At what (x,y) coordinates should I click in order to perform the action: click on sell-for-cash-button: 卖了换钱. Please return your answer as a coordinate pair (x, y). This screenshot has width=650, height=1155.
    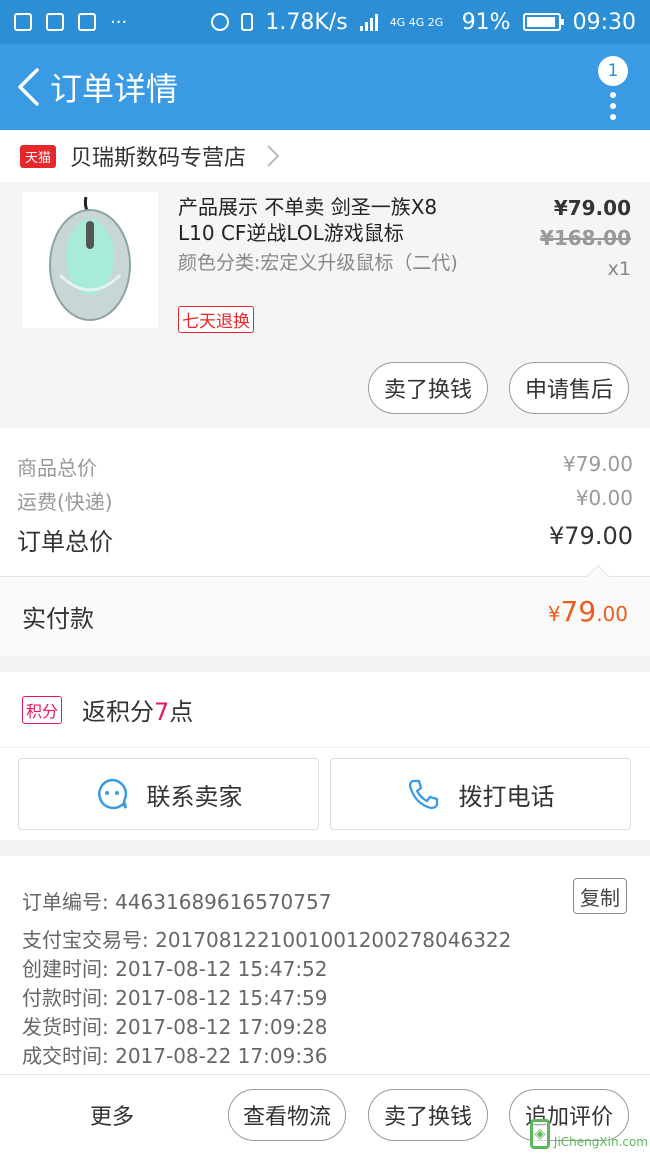
    Looking at the image, I should click on (428, 388).